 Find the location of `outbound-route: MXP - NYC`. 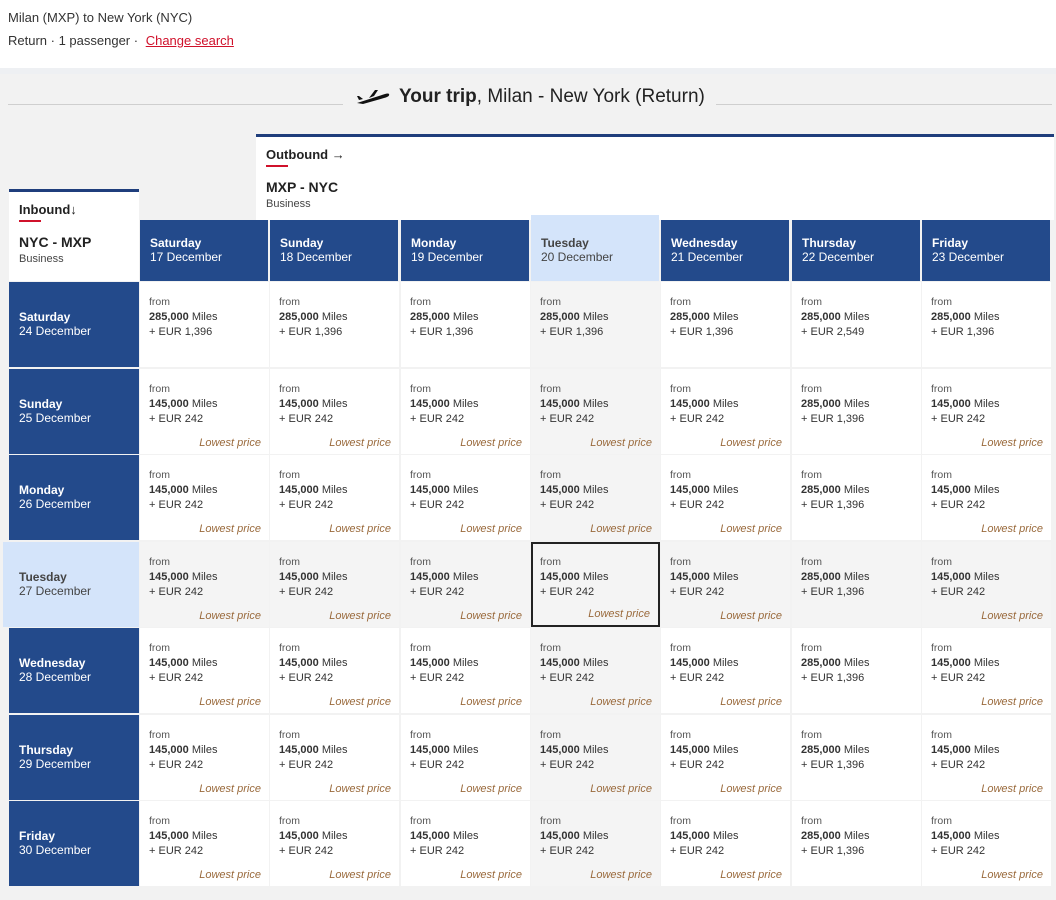

outbound-route: MXP - NYC is located at coordinates (302, 187).